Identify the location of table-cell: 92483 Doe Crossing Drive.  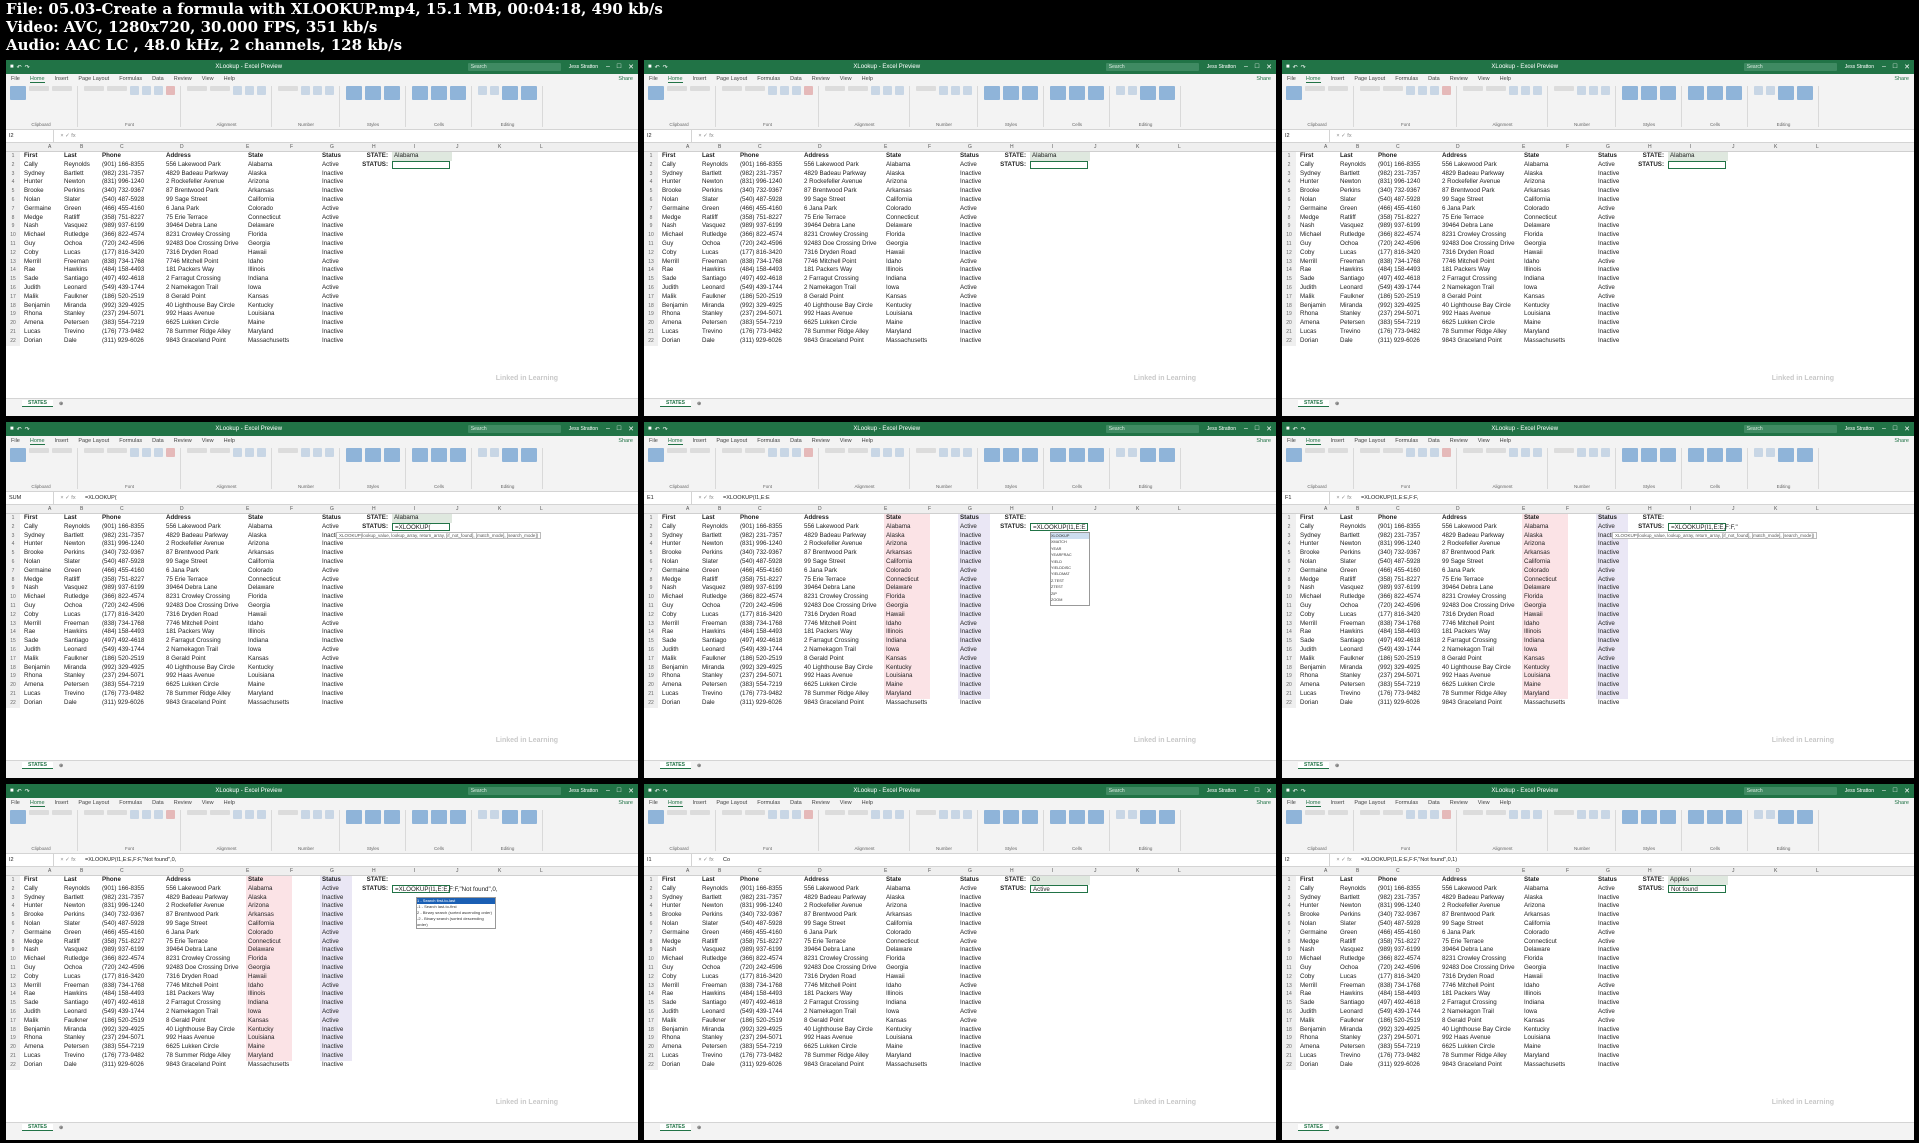
(1478, 968).